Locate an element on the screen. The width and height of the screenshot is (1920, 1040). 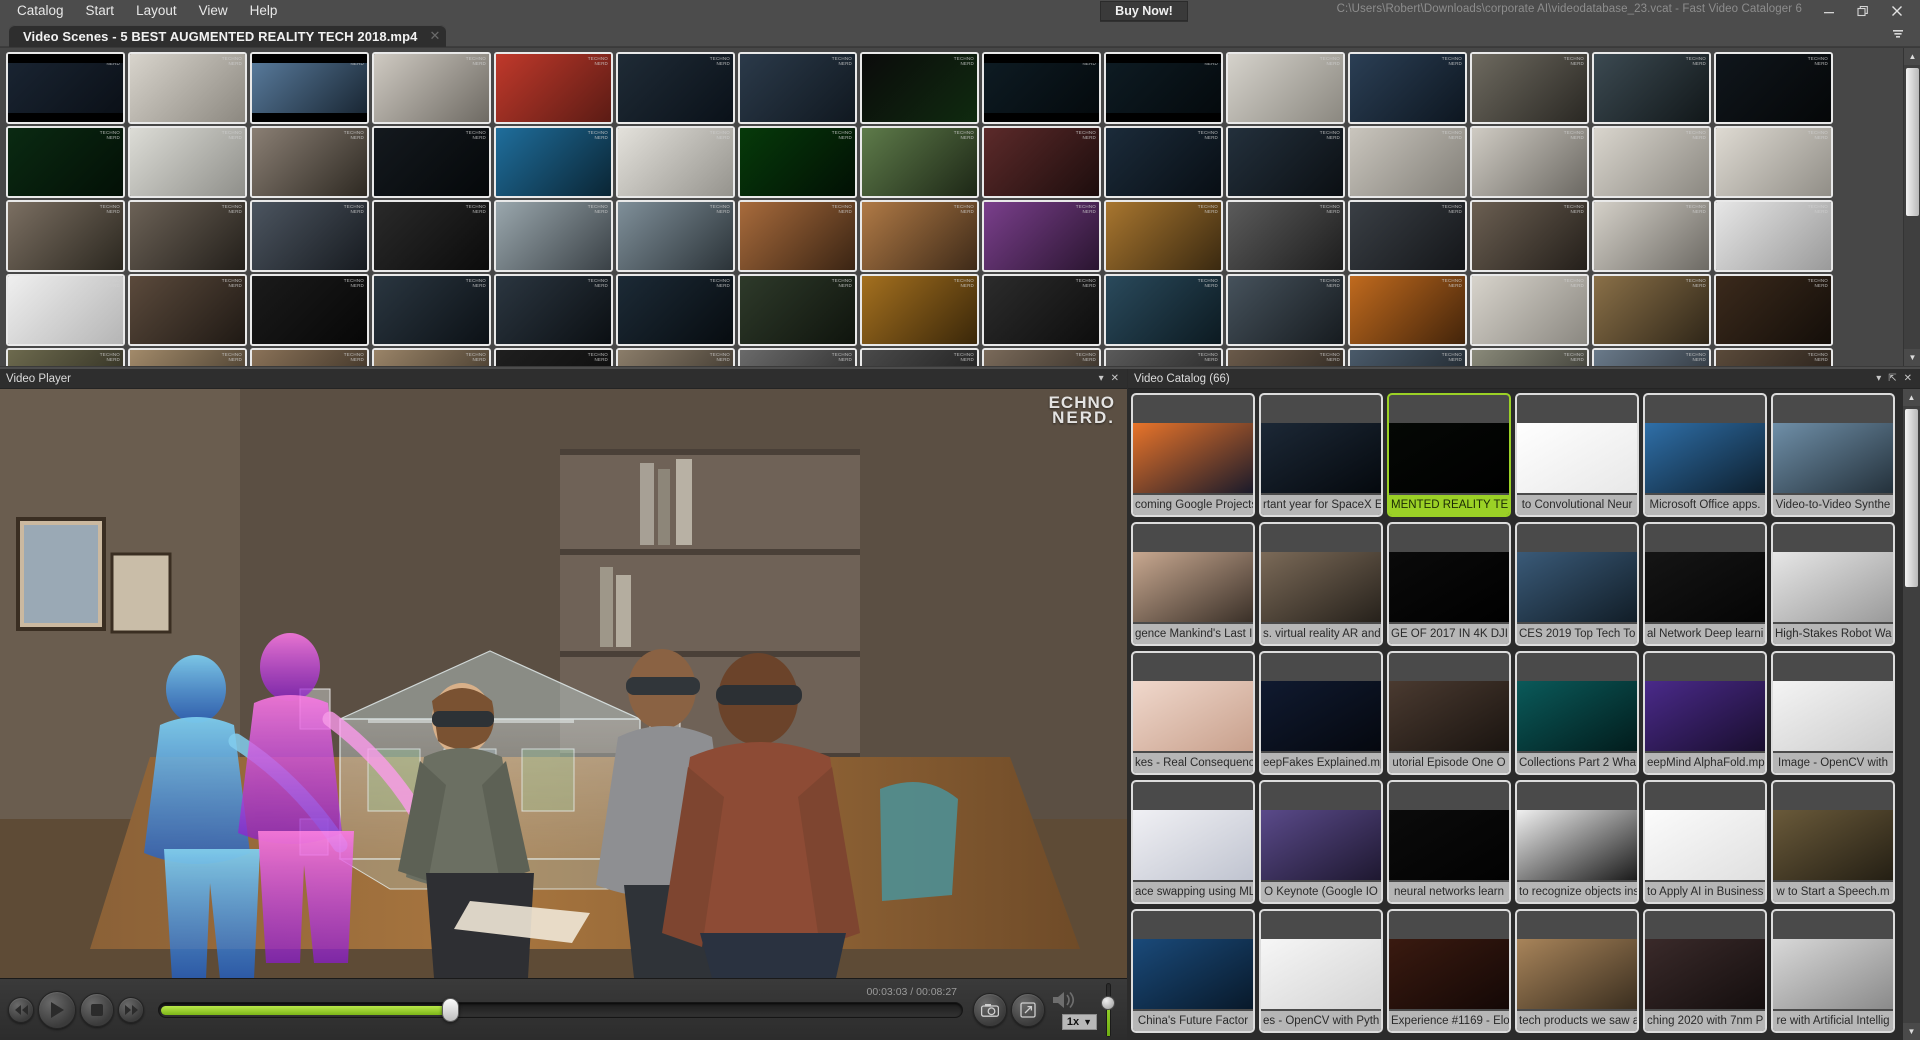
playback-speed-select: 1x ▼ is located at coordinates (1079, 1021).